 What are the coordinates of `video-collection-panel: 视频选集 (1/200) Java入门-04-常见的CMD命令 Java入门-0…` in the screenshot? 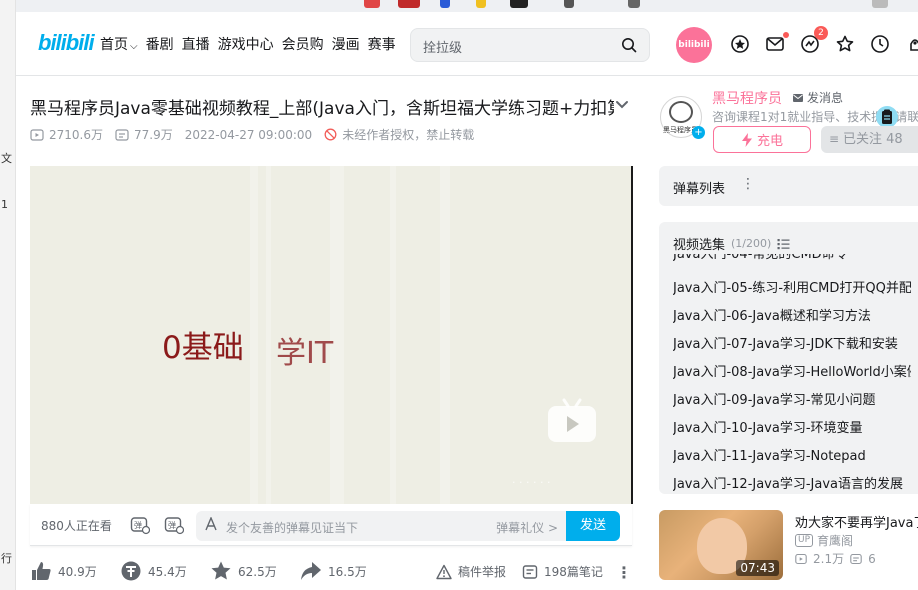 It's located at (788, 358).